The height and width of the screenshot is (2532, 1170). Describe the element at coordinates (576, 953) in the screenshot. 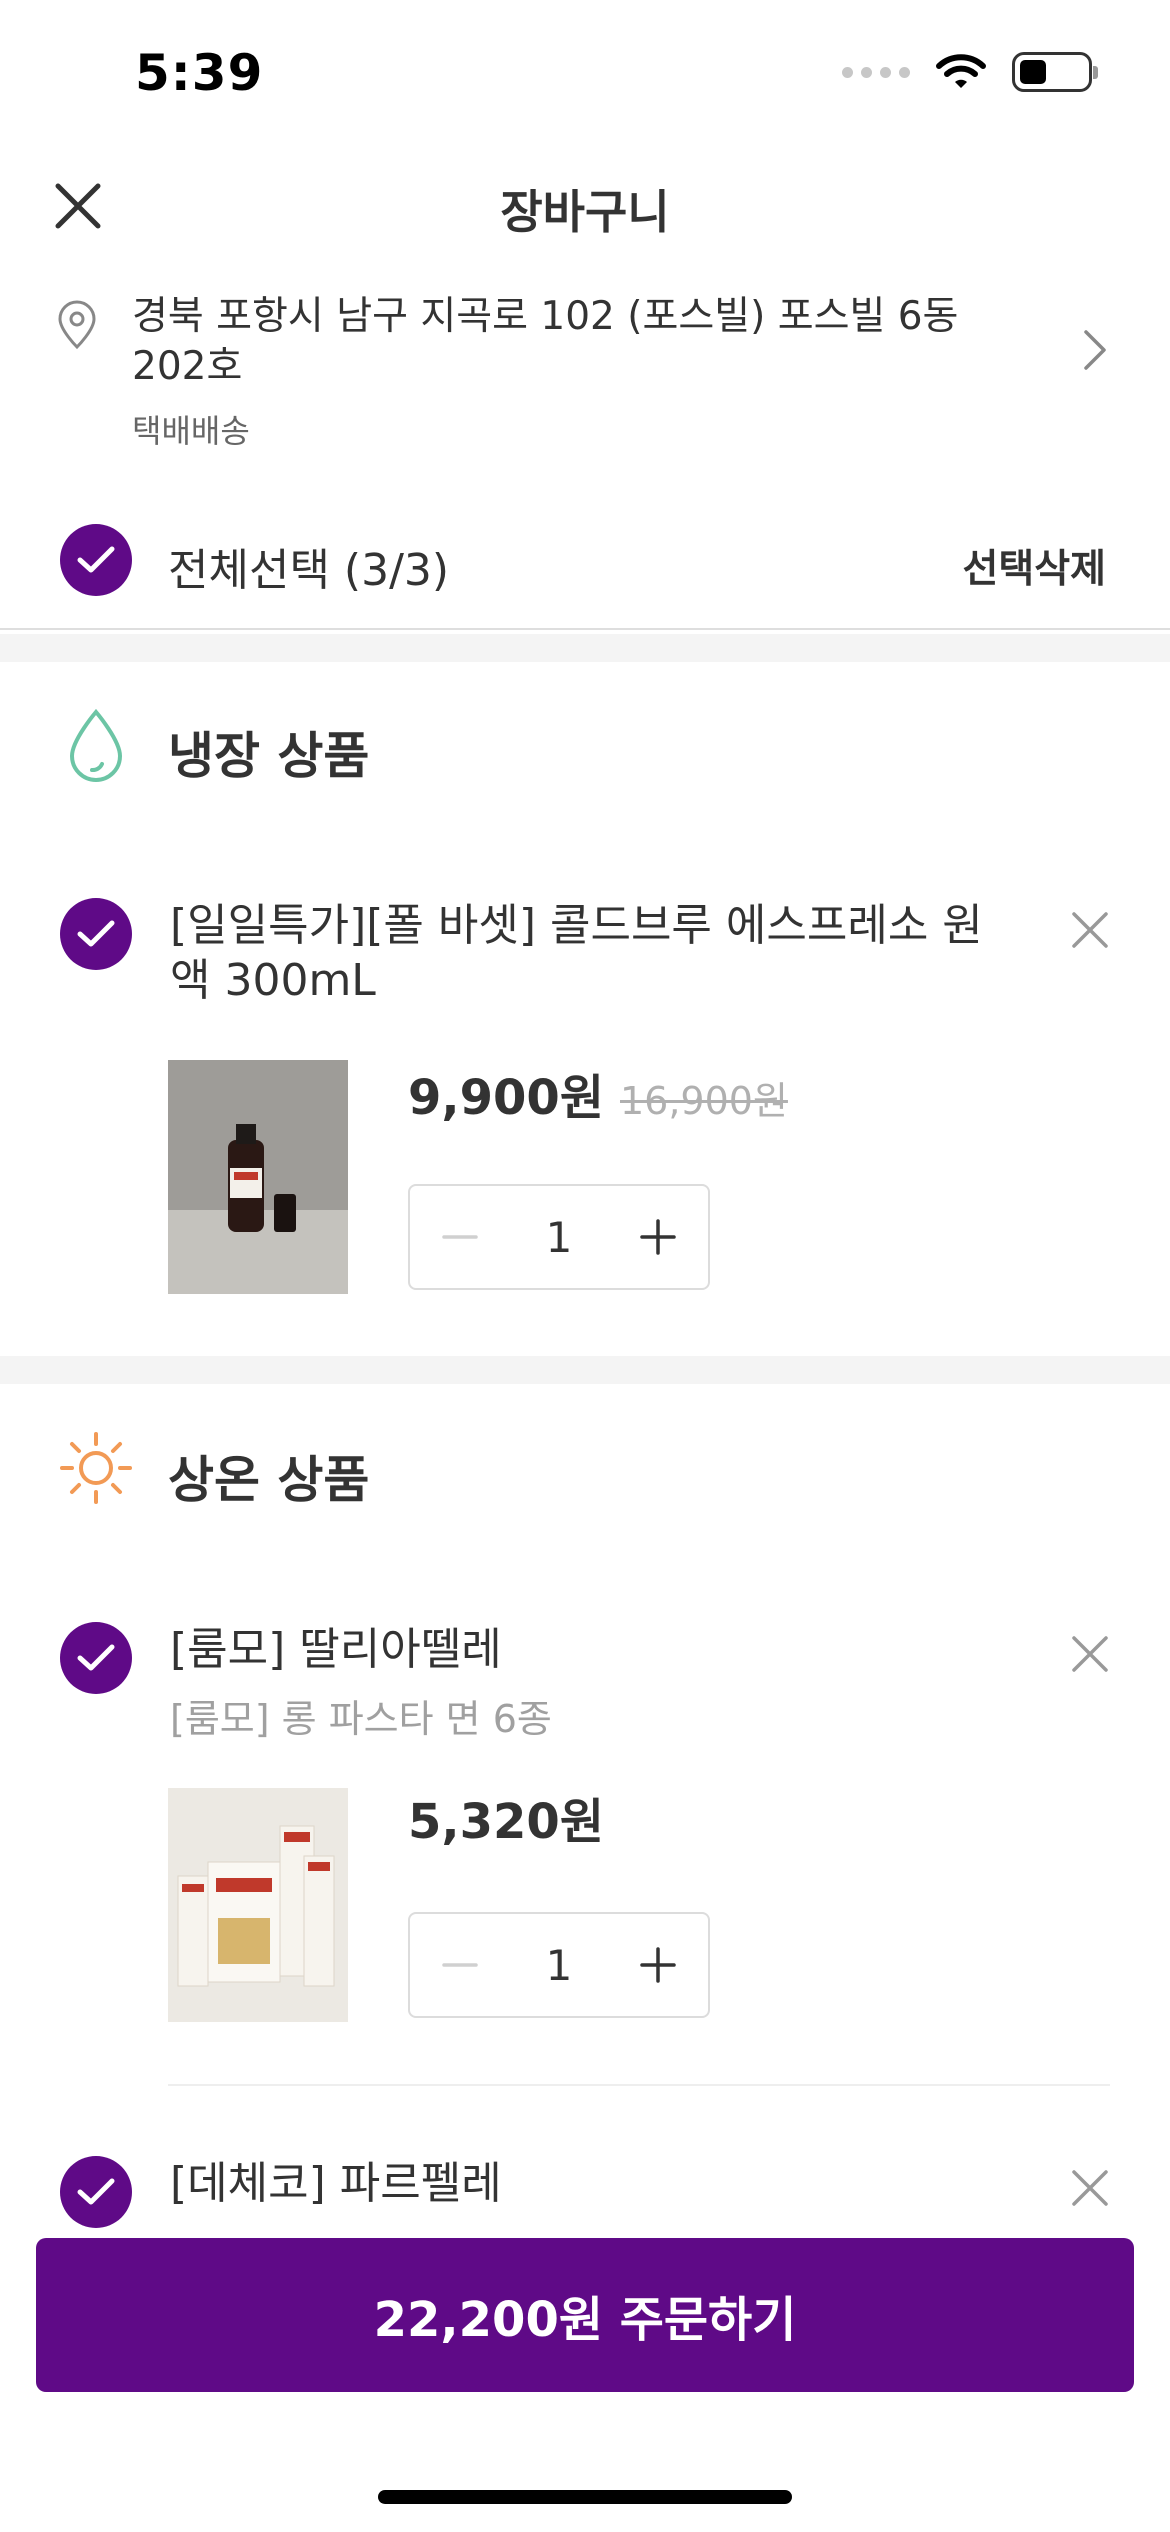

I see `item-name: [일일특가][폴 바셋] 콜드브루 에스프레소 원액 300mL` at that location.